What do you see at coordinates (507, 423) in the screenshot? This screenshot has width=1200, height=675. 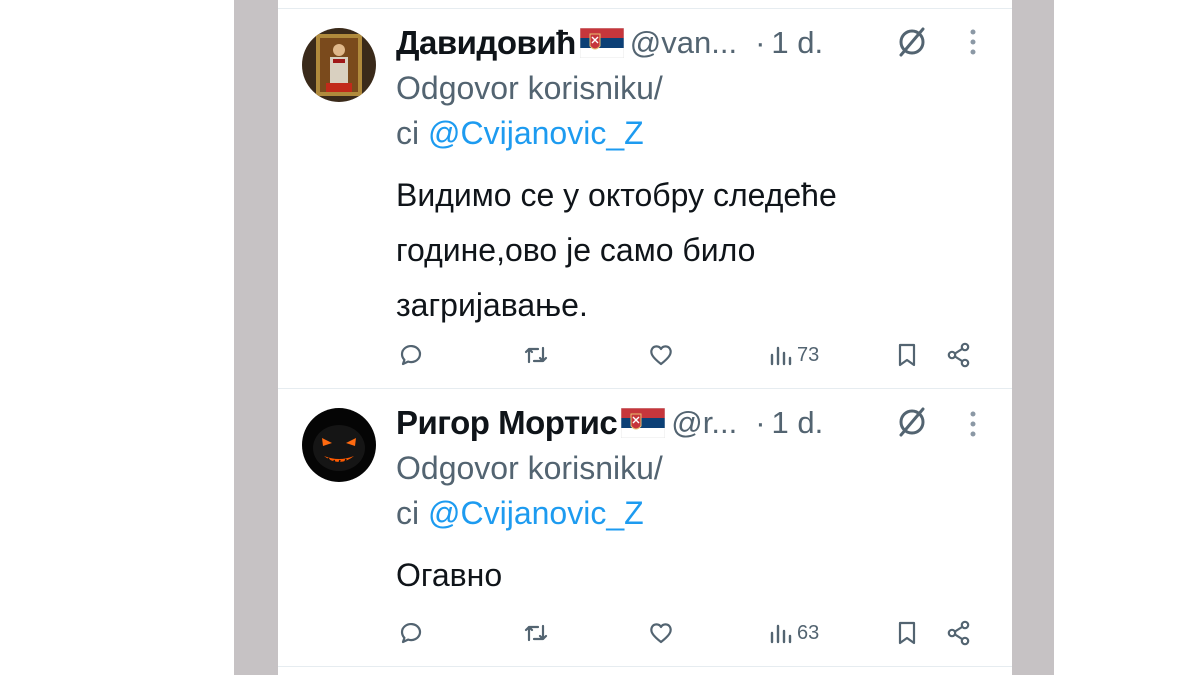 I see `display-name: Ригор Мортис` at bounding box center [507, 423].